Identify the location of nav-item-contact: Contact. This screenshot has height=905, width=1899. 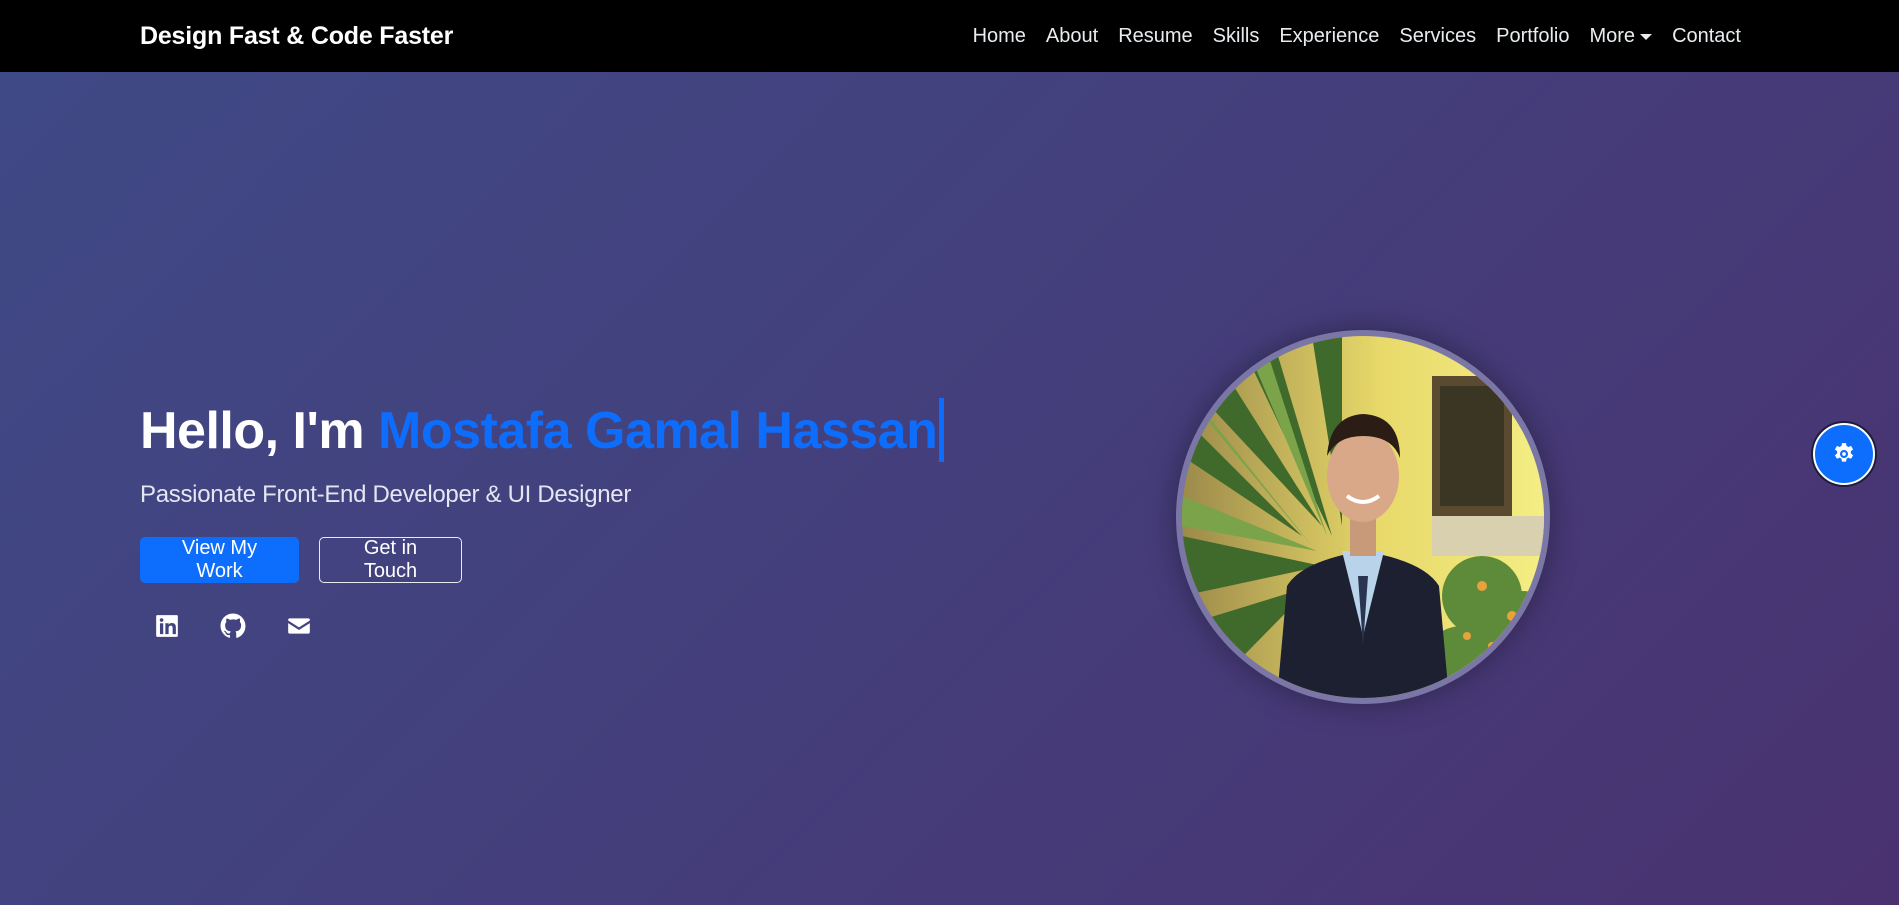
(1706, 36).